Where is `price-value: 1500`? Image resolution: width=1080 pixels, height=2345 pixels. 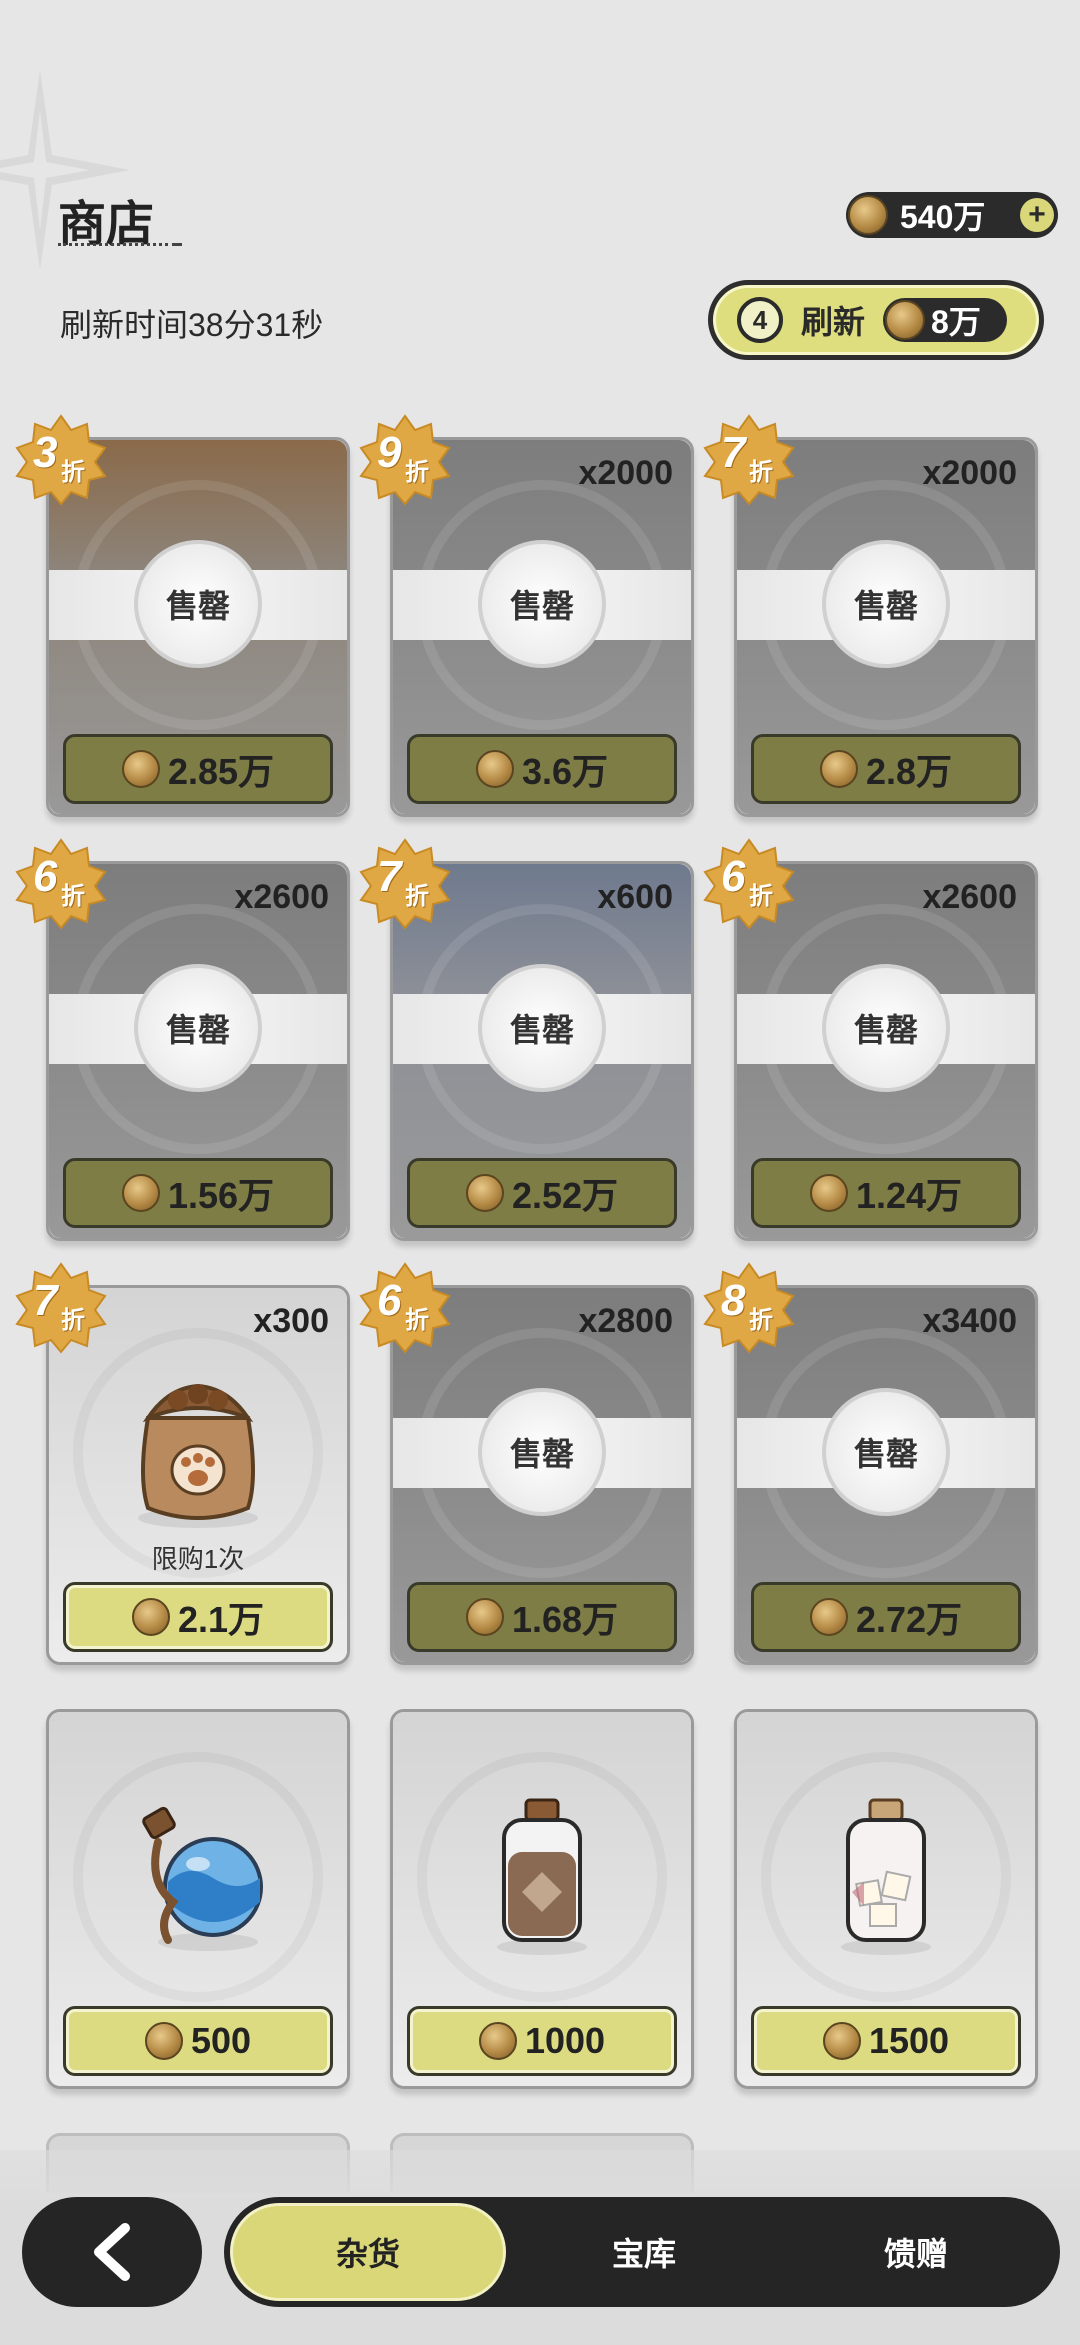
price-value: 1500 is located at coordinates (909, 2040).